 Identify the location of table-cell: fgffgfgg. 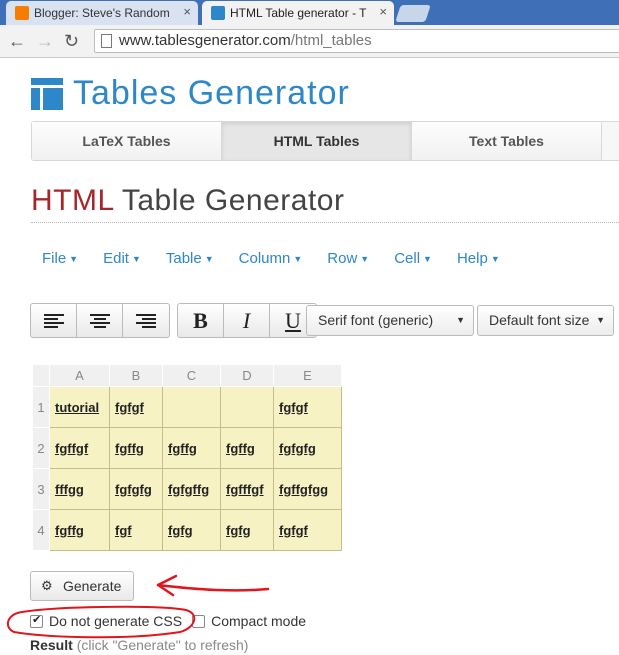
(307, 489).